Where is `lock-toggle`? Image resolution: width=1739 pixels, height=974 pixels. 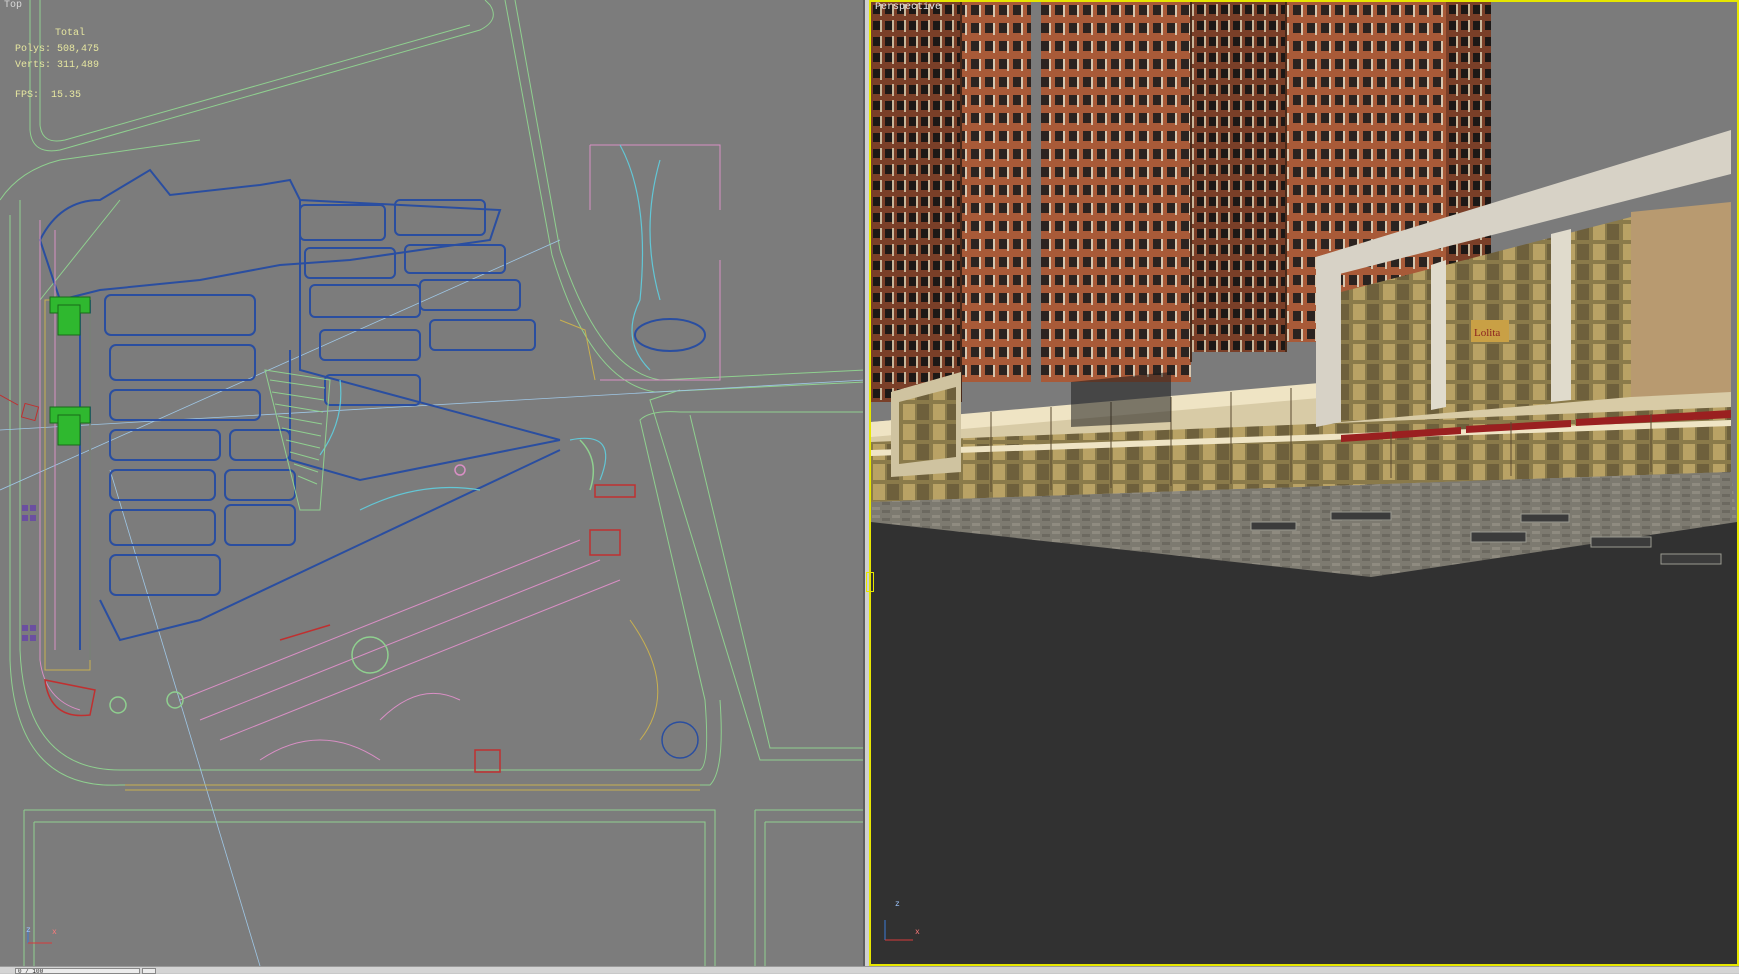
lock-toggle is located at coordinates (149, 971).